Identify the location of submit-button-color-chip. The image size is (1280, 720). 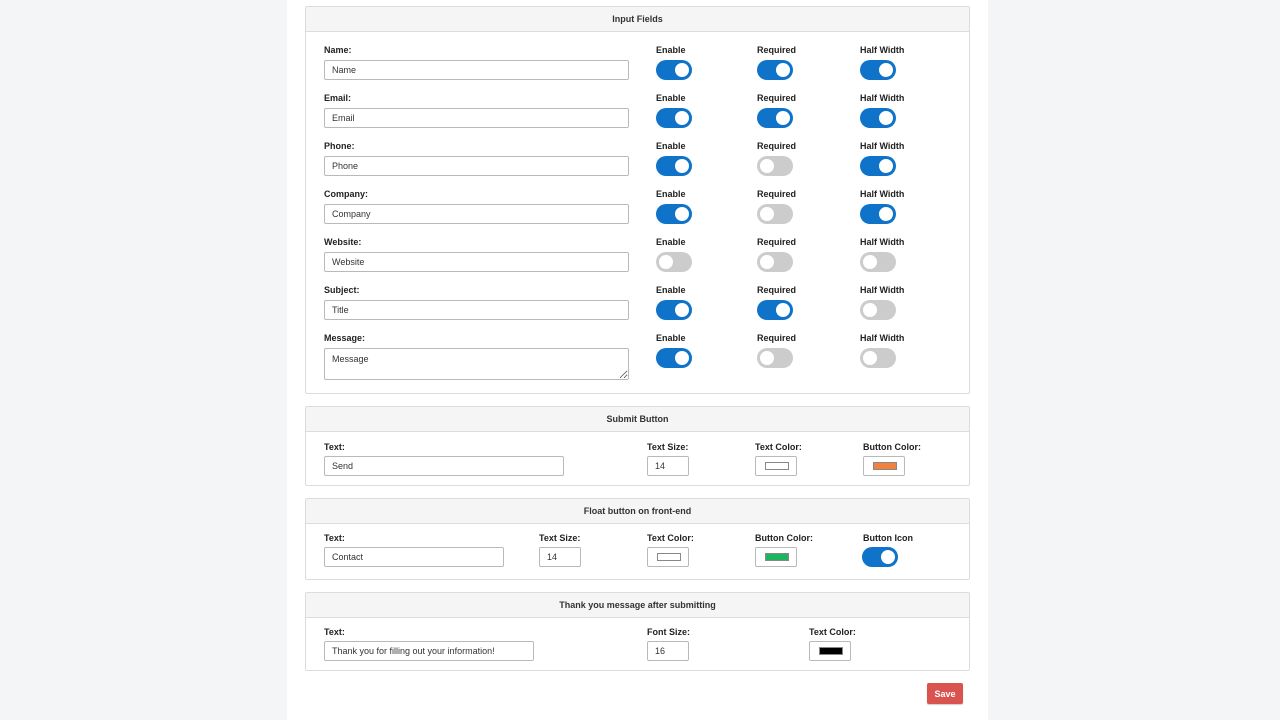
(885, 466).